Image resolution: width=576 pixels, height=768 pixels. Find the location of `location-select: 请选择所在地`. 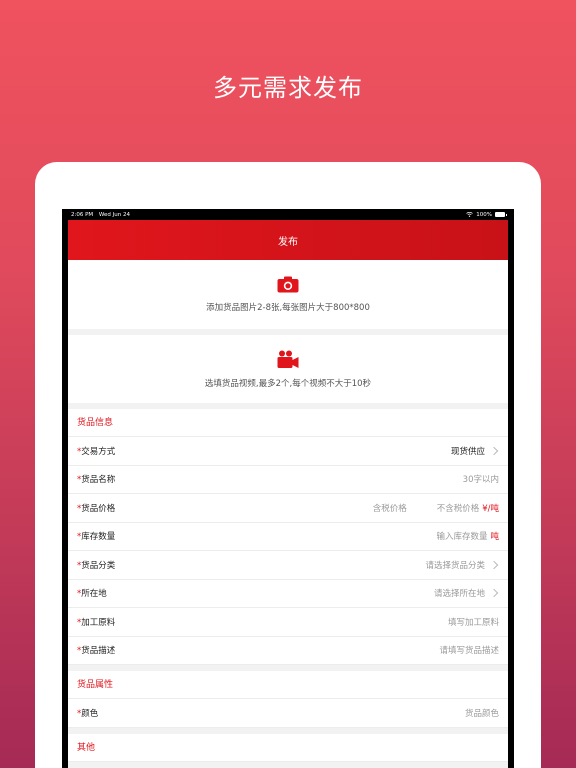

location-select: 请选择所在地 is located at coordinates (459, 594).